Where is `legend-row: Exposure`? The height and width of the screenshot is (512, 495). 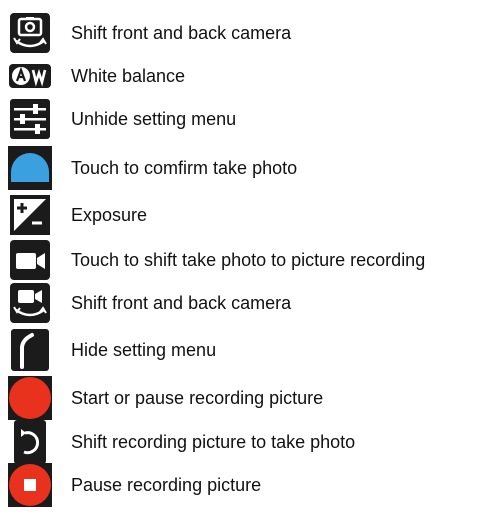
legend-row: Exposure is located at coordinates (247, 215).